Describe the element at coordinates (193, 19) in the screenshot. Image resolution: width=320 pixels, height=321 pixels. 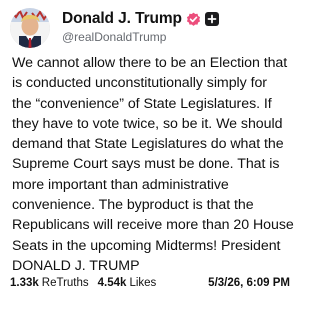
I see `verified-badge-icon` at that location.